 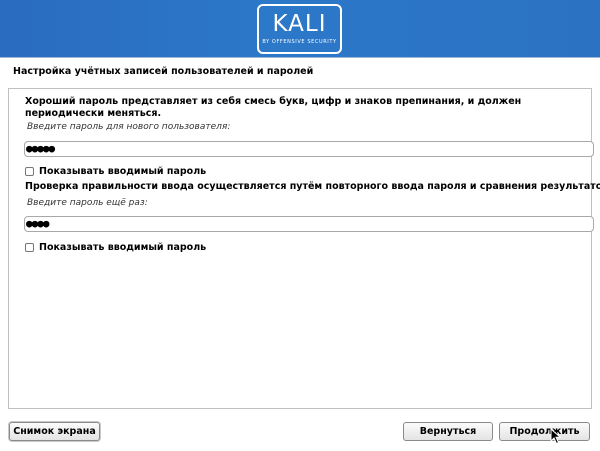 What do you see at coordinates (129, 127) in the screenshot?
I see `password-prompt: Введите пароль для нового пользователя:` at bounding box center [129, 127].